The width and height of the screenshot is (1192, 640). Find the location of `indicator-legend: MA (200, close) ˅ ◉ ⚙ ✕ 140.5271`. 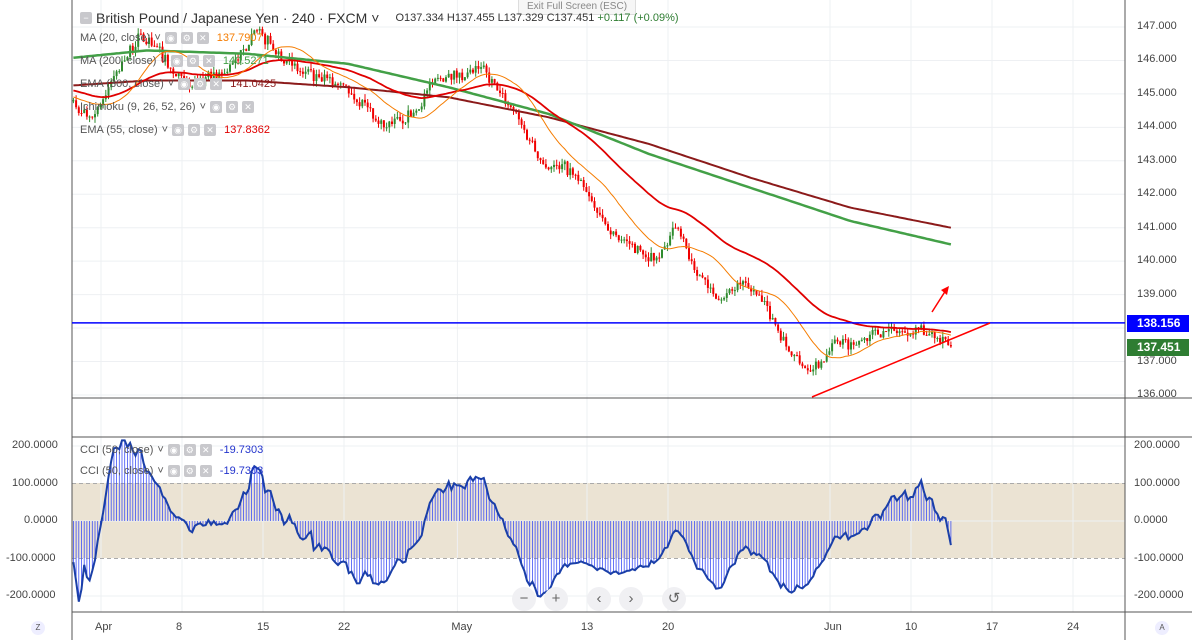

indicator-legend: MA (200, close) ˅ ◉ ⚙ ✕ 140.5271 is located at coordinates (174, 61).